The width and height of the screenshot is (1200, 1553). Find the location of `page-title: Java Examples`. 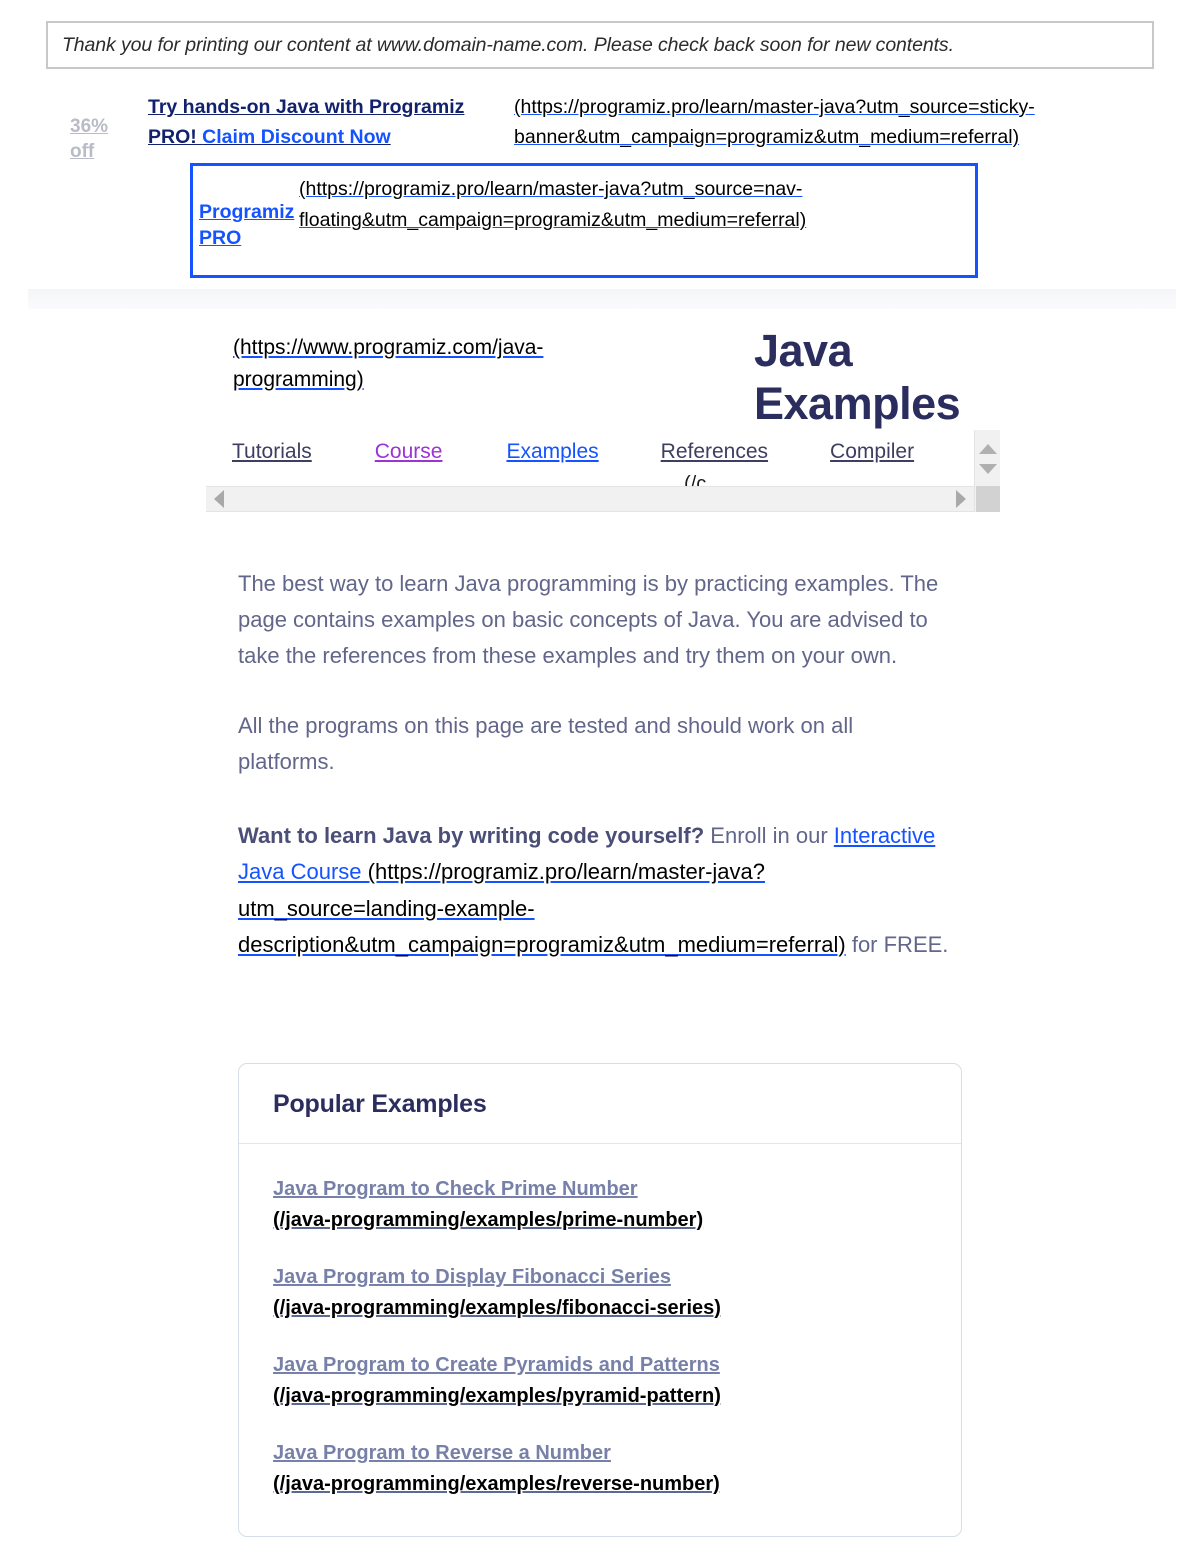

page-title: Java Examples is located at coordinates (857, 377).